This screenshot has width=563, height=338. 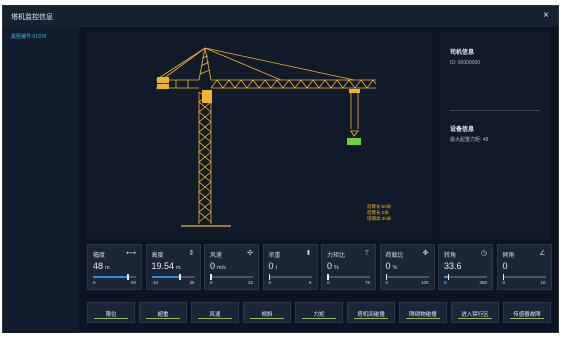 What do you see at coordinates (250, 253) in the screenshot?
I see `fan-icon: ✣` at bounding box center [250, 253].